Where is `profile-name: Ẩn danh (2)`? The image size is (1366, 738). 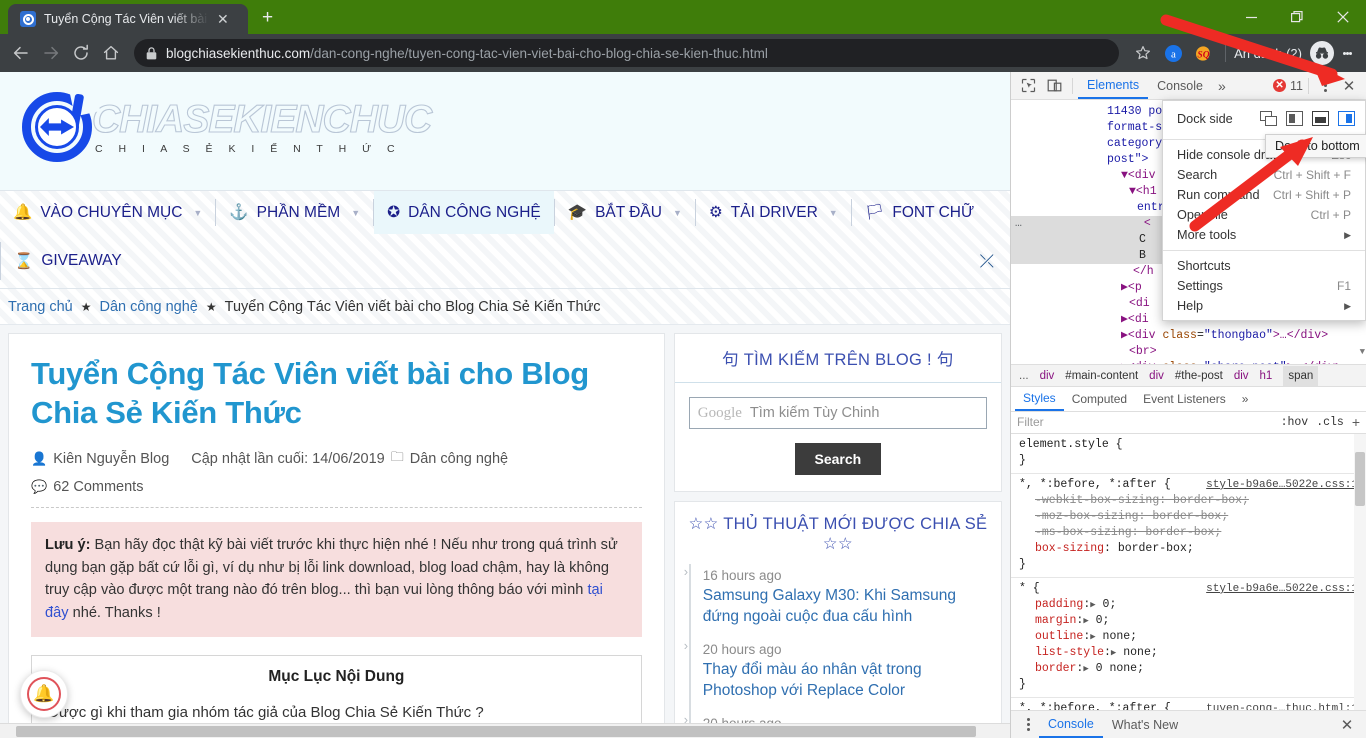 profile-name: Ẩn danh (2) is located at coordinates (1268, 53).